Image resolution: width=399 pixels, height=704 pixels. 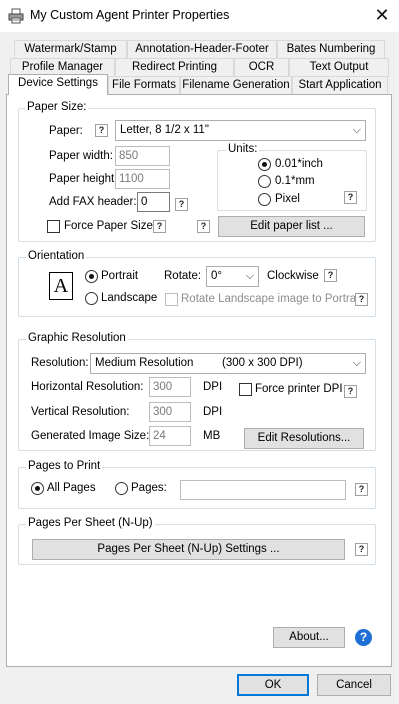 What do you see at coordinates (58, 84) in the screenshot?
I see `tab-device-settings: Device Settings` at bounding box center [58, 84].